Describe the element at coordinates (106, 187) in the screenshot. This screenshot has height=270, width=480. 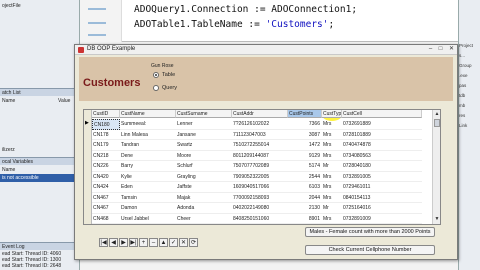
I see `table-cell: CN424` at that location.